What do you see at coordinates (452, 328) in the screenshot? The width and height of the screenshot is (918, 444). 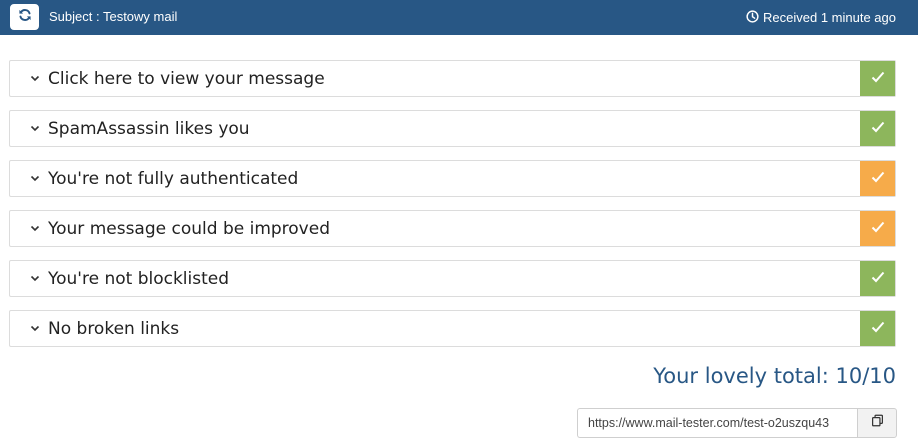 I see `result-broken-links: No broken links` at bounding box center [452, 328].